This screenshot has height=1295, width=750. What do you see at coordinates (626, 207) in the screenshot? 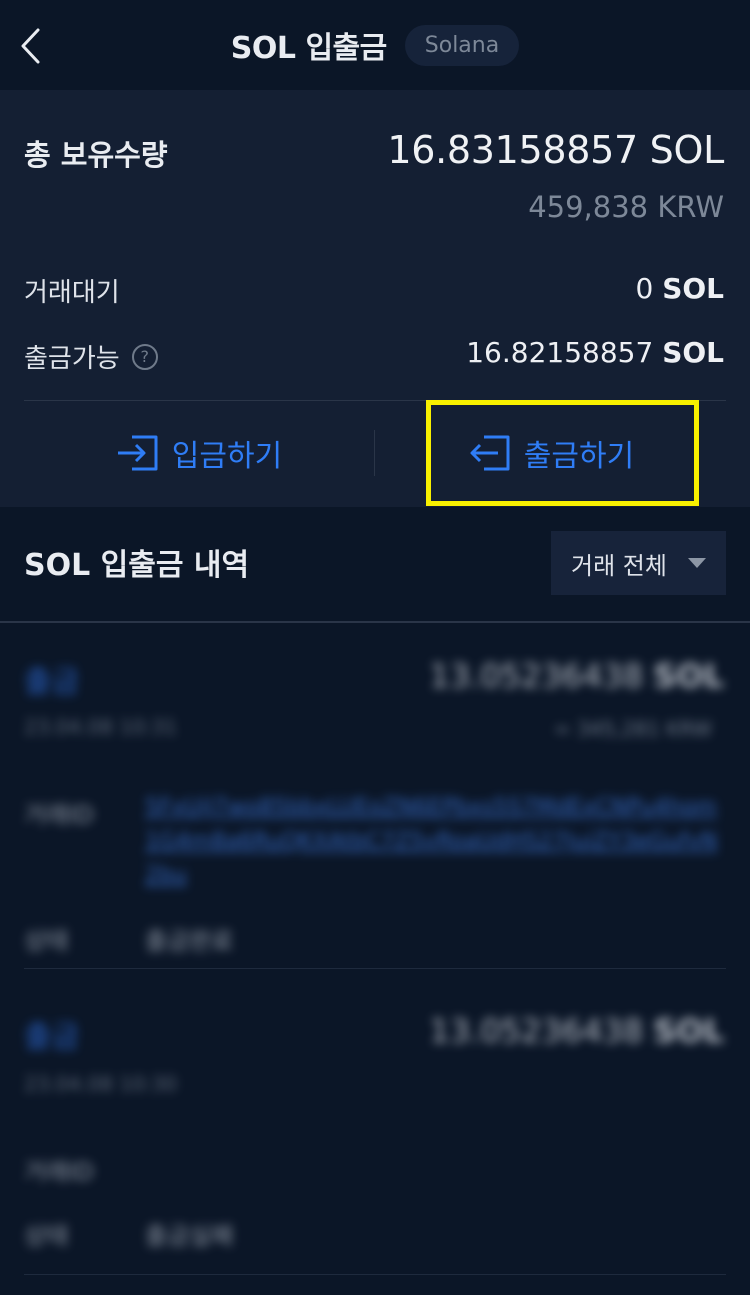
I see `total-holdings-krw: 459,838 KRW` at bounding box center [626, 207].